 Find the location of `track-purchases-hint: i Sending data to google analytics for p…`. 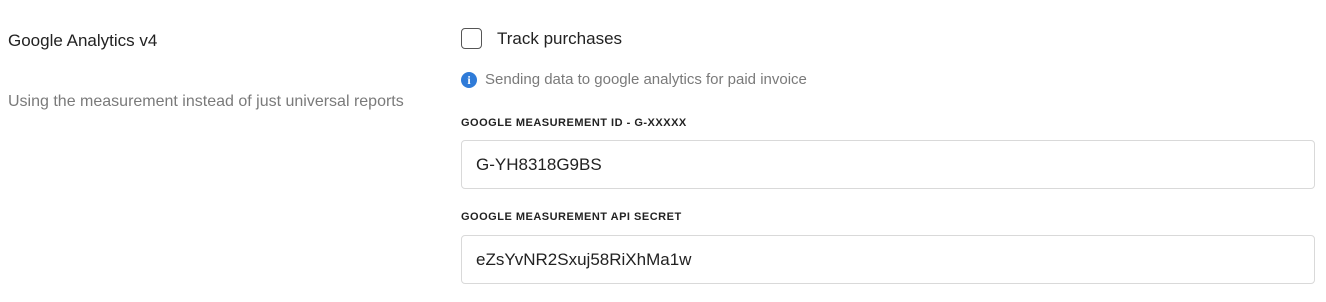

track-purchases-hint: i Sending data to google analytics for p… is located at coordinates (634, 79).